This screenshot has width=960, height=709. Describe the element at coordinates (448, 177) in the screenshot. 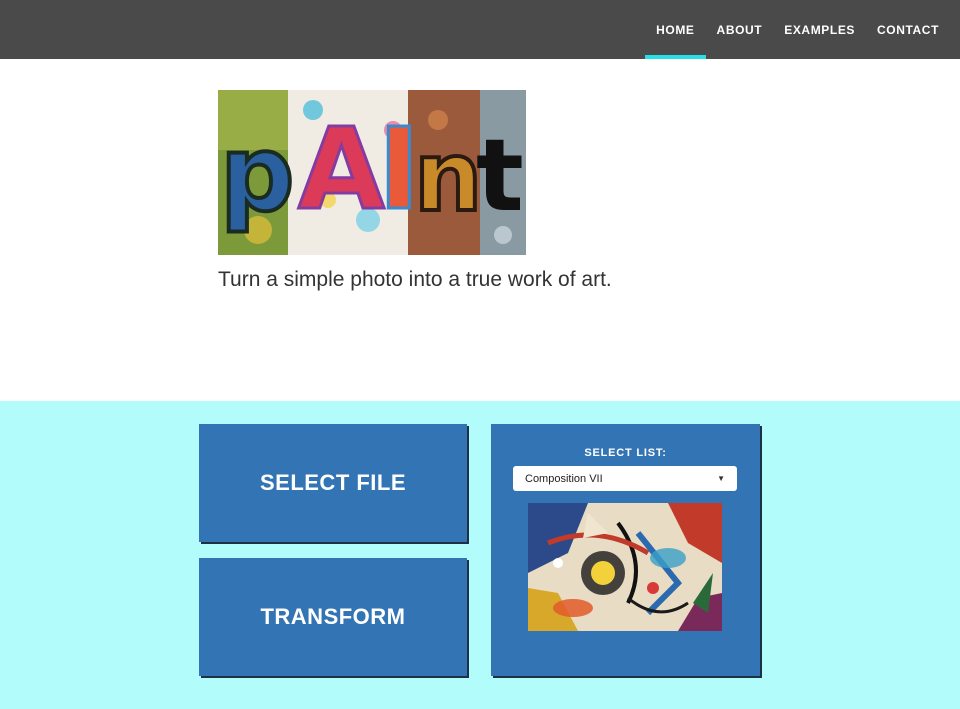

I see `svg-text: n` at that location.